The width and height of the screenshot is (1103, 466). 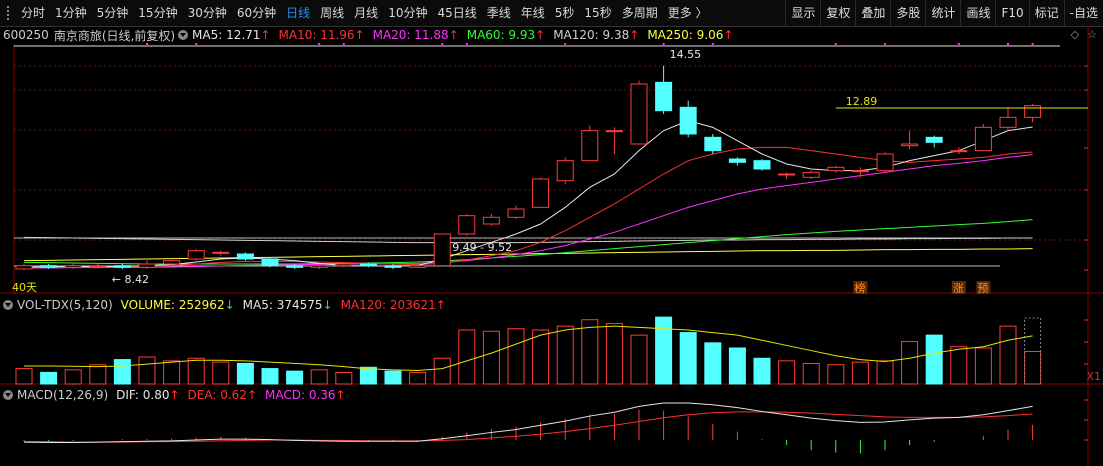 What do you see at coordinates (528, 255) in the screenshot?
I see `ma250-line` at bounding box center [528, 255].